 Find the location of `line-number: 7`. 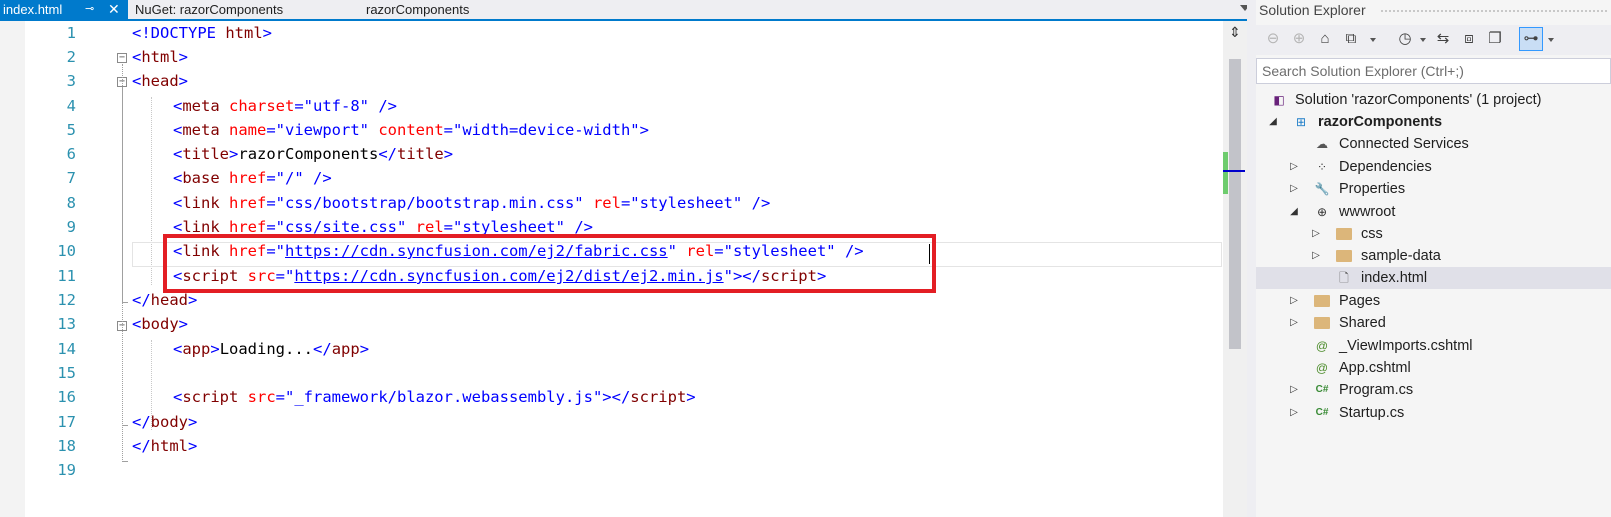

line-number: 7 is located at coordinates (71, 178).